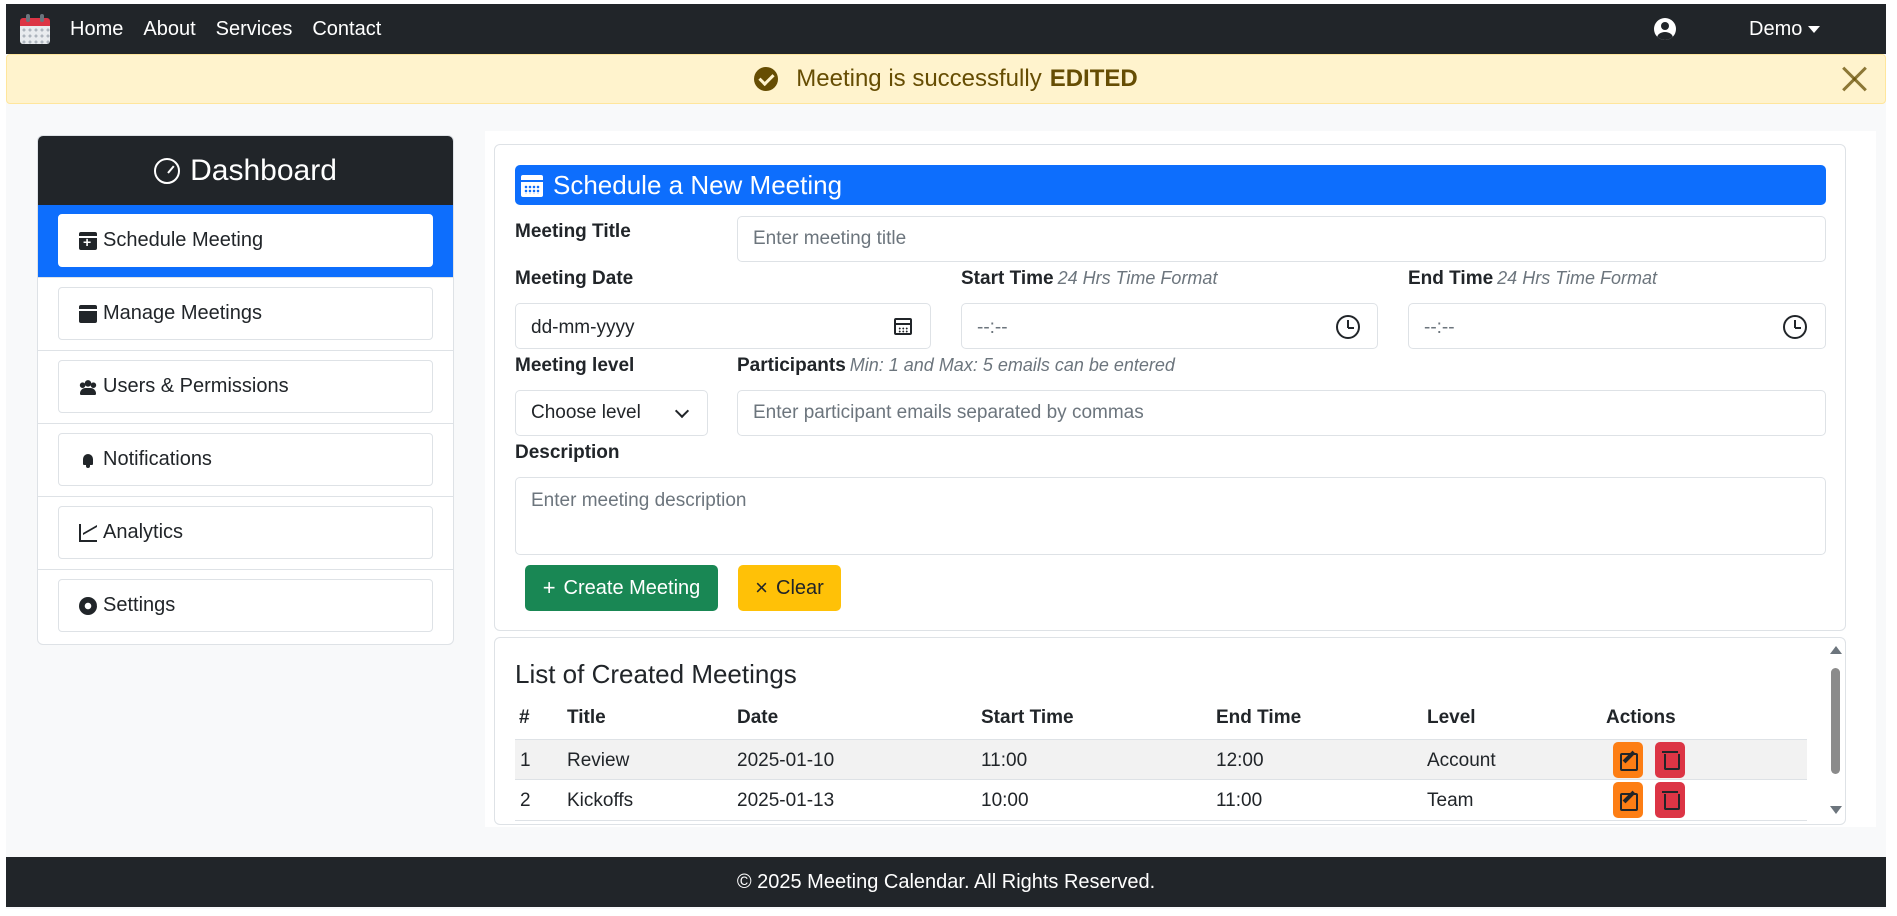 The image size is (1897, 916). What do you see at coordinates (1814, 29) in the screenshot?
I see `caret-down-icon` at bounding box center [1814, 29].